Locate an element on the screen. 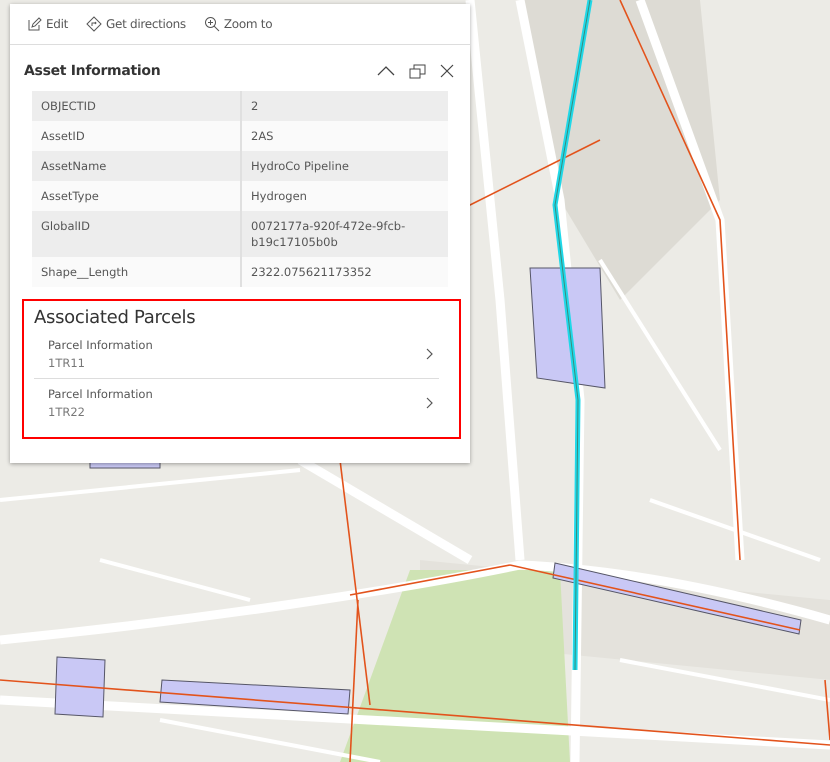 The width and height of the screenshot is (830, 762). record-value: 1TR11 is located at coordinates (67, 363).